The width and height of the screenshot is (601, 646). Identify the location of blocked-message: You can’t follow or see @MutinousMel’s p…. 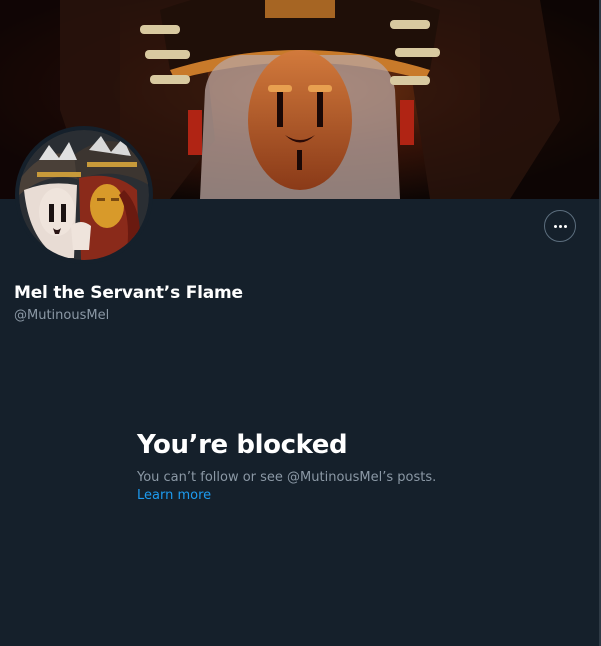
(287, 477).